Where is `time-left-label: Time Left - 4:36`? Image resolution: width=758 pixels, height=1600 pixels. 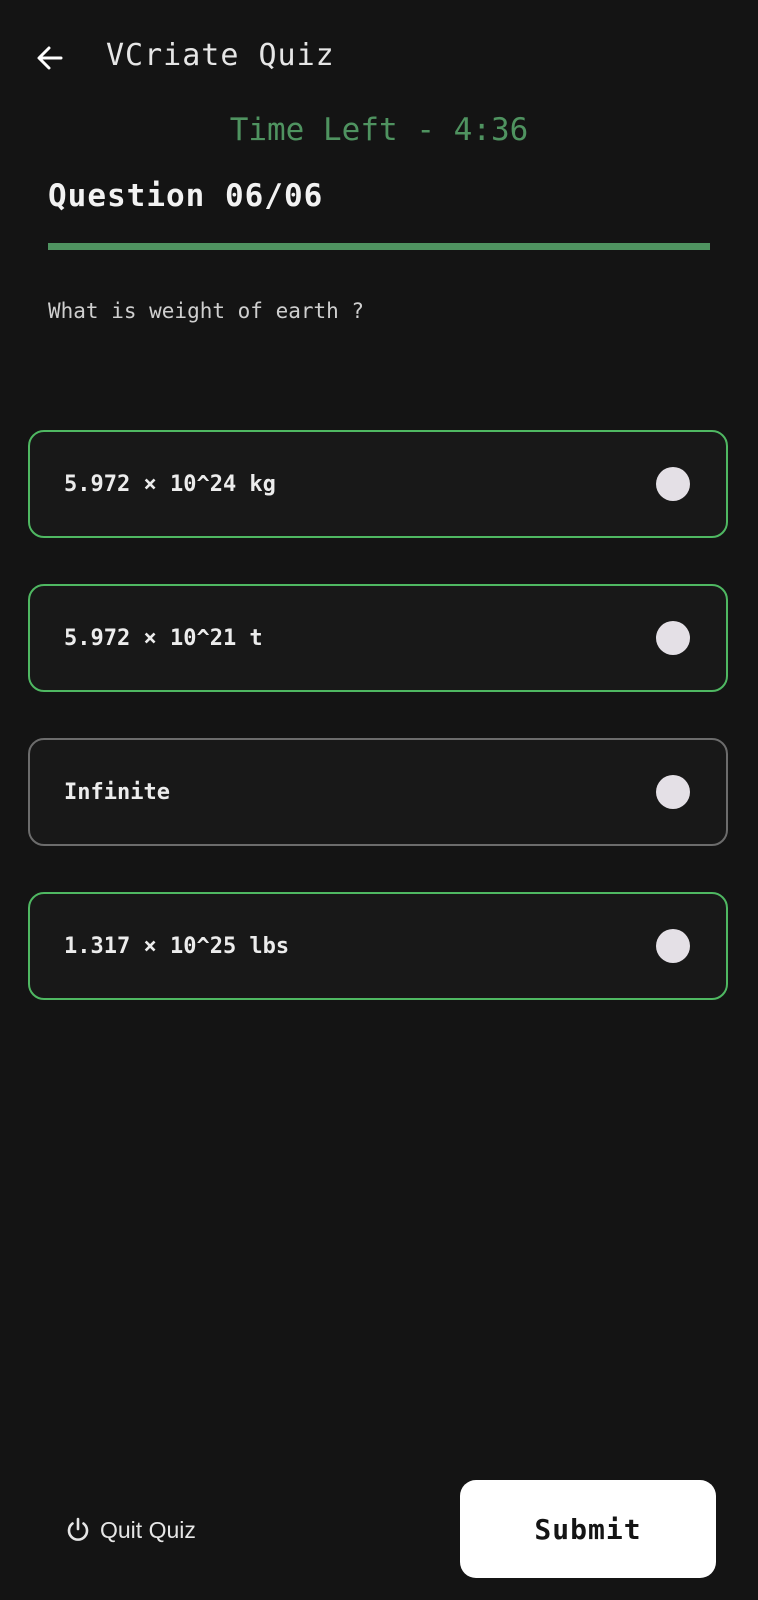 time-left-label: Time Left - 4:36 is located at coordinates (379, 130).